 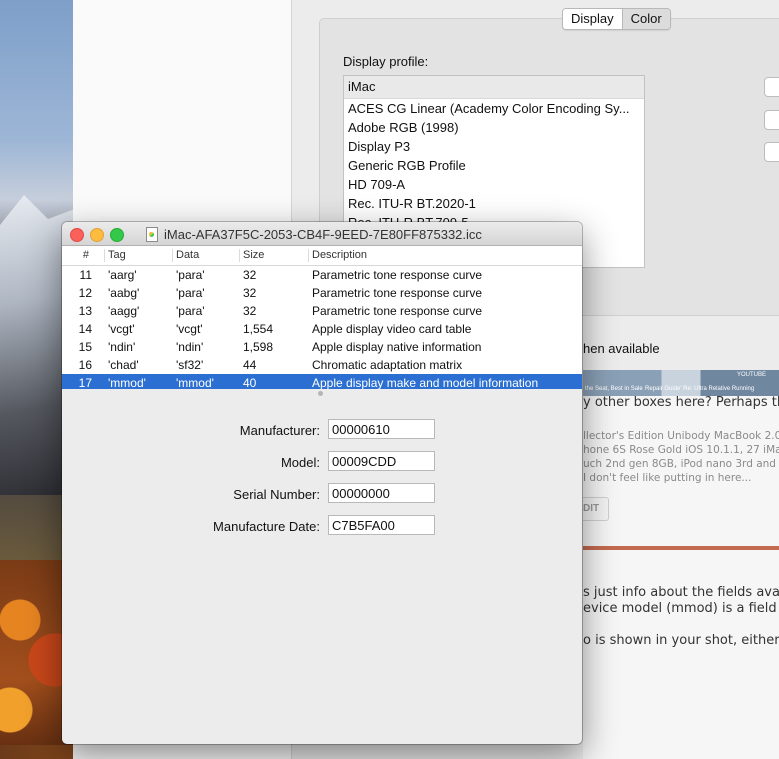 What do you see at coordinates (85, 311) in the screenshot?
I see `cell-number: 13` at bounding box center [85, 311].